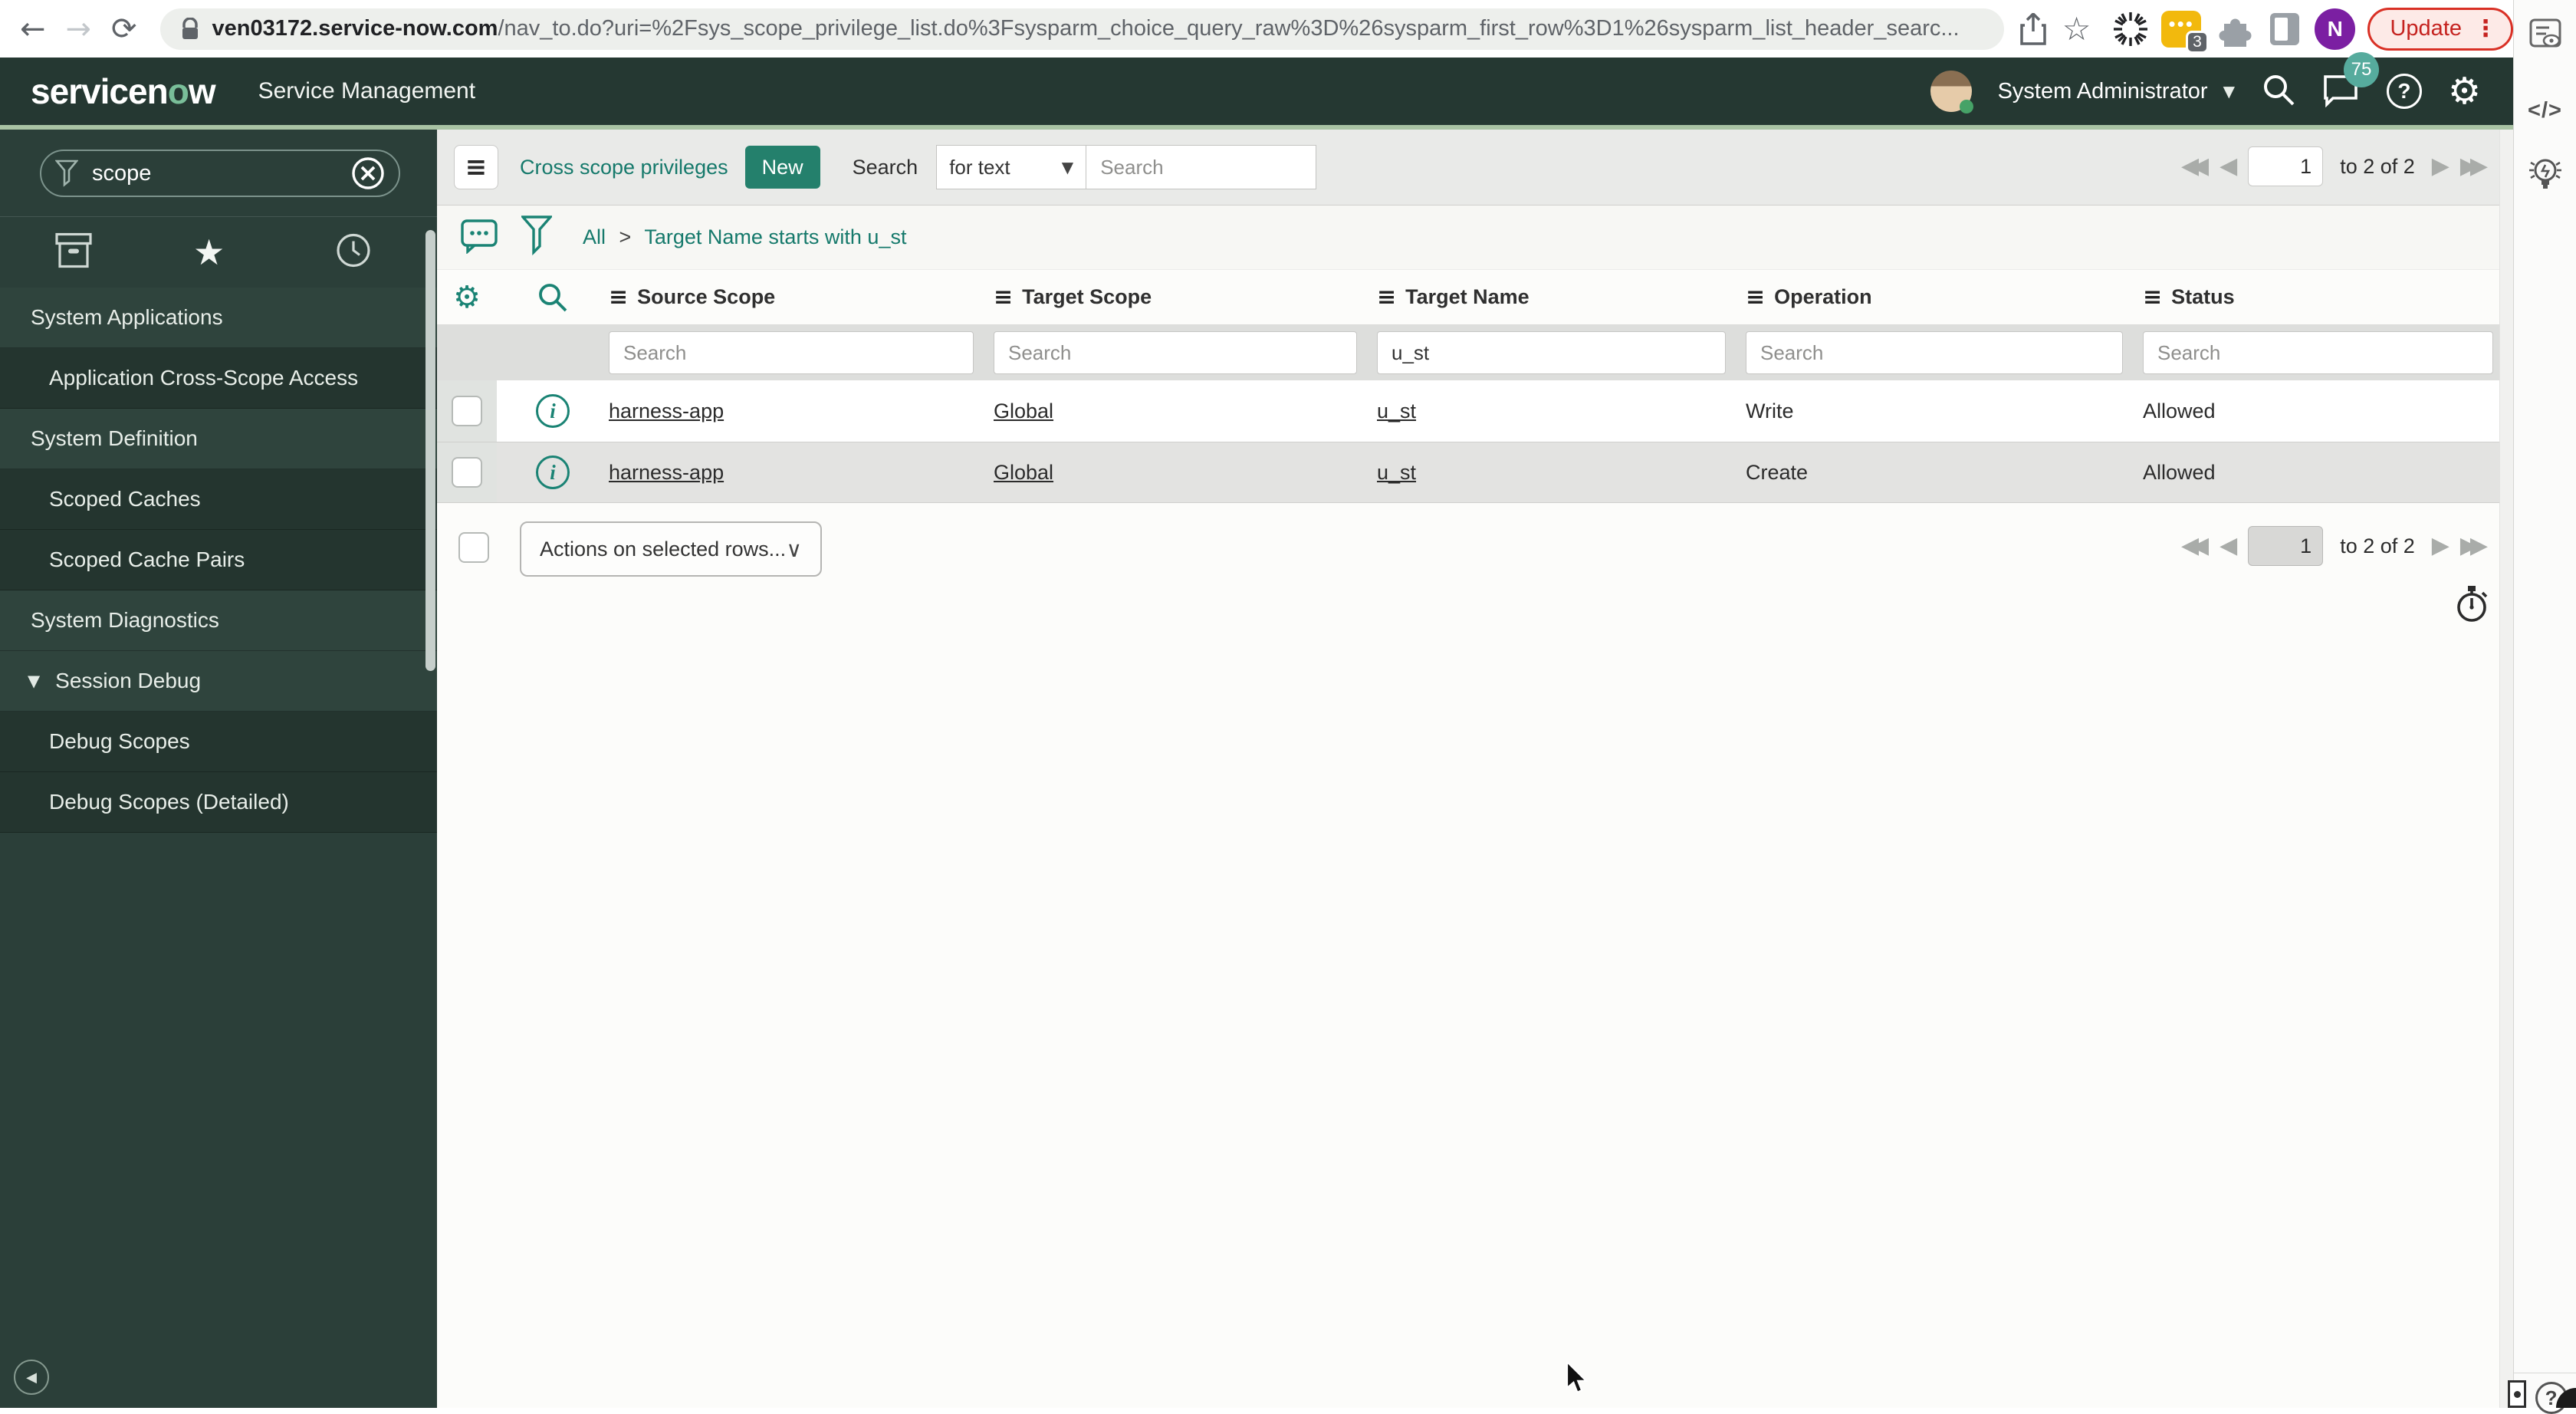 This screenshot has height=1414, width=2576. What do you see at coordinates (219, 439) in the screenshot?
I see `sidebar-item: System Definition` at bounding box center [219, 439].